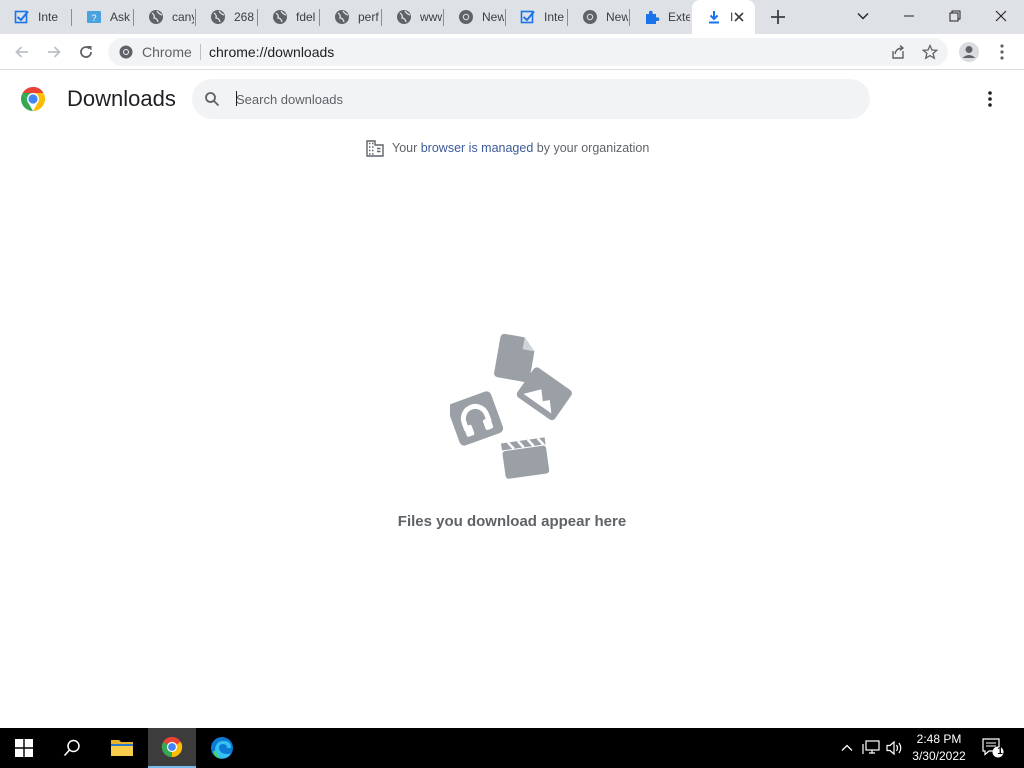  I want to click on tab: 268, so click(227, 17).